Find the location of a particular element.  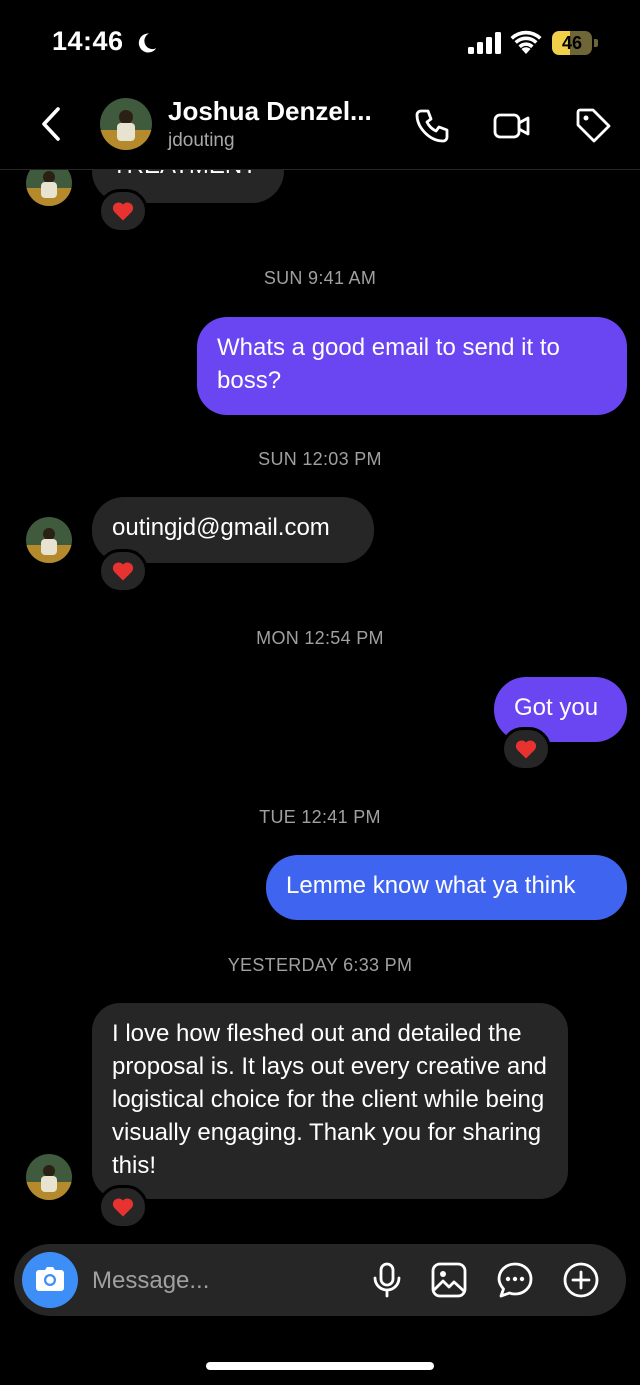

home-indicator is located at coordinates (320, 1366).